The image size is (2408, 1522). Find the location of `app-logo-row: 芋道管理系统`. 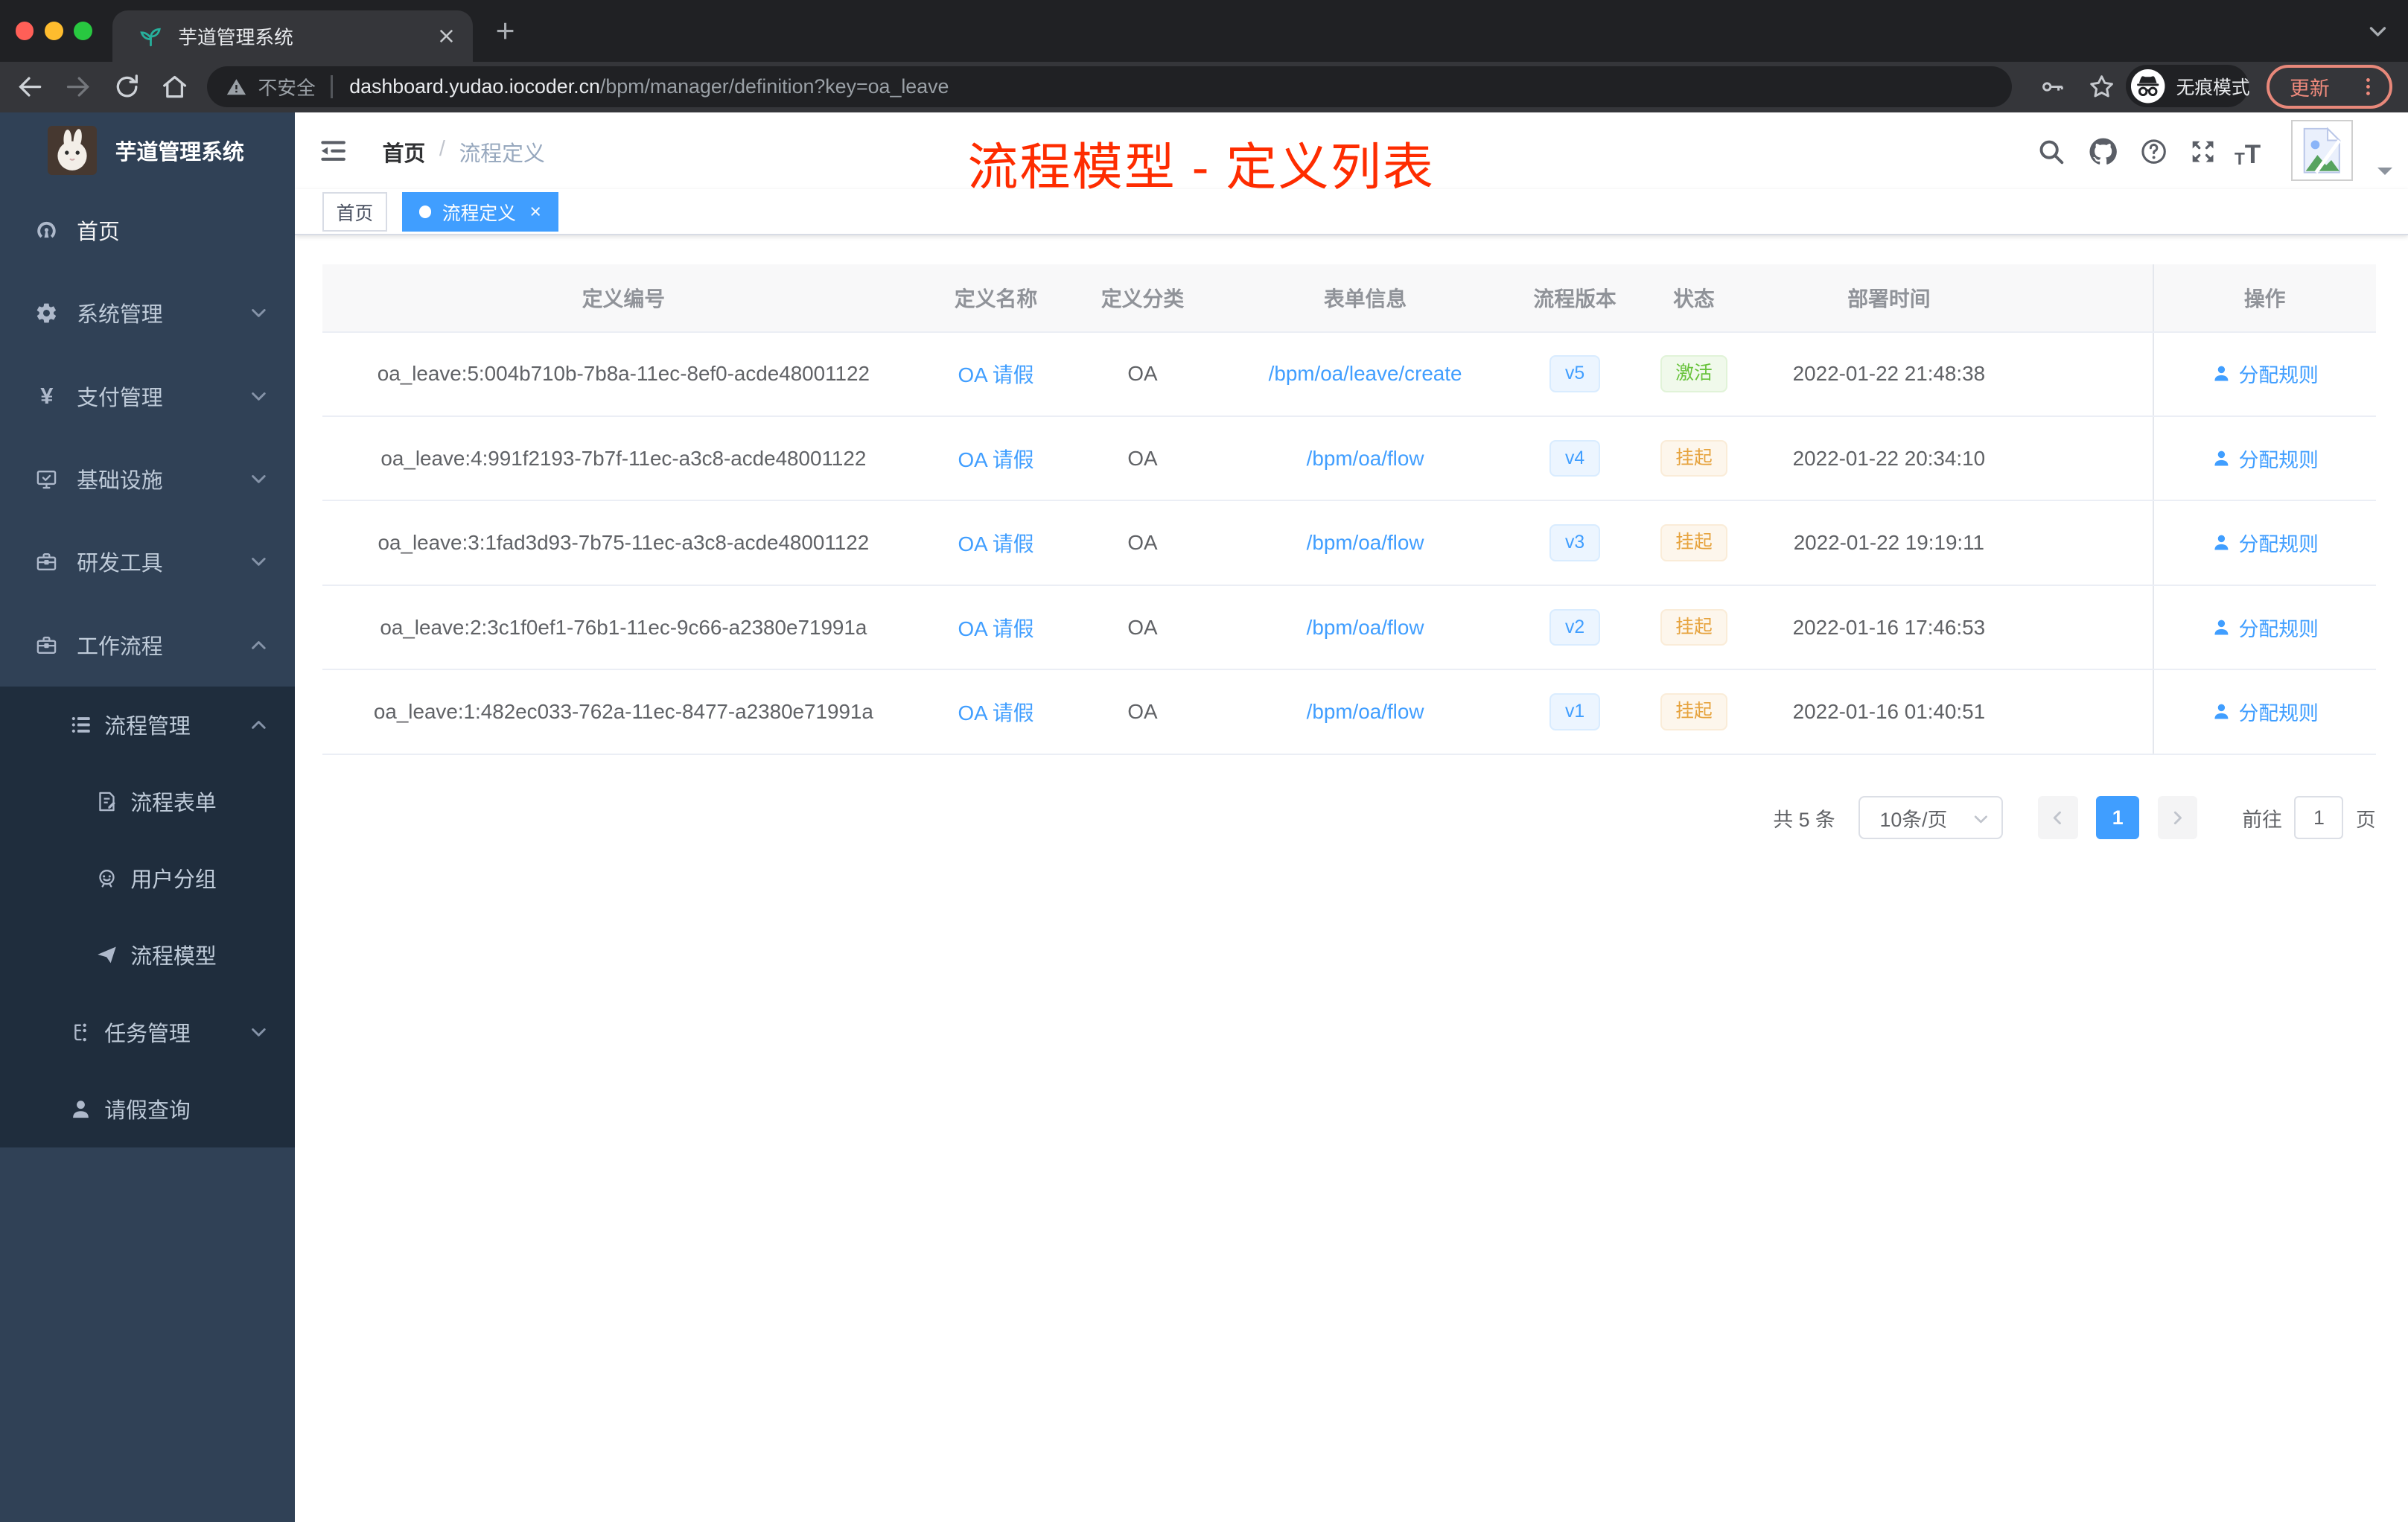

app-logo-row: 芋道管理系统 is located at coordinates (147, 150).